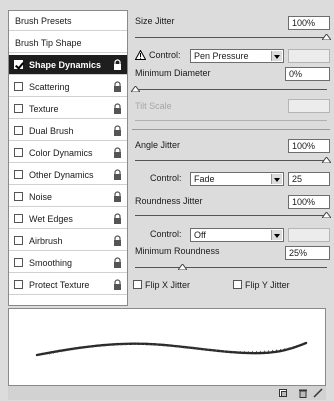 The width and height of the screenshot is (334, 401). What do you see at coordinates (204, 179) in the screenshot?
I see `angle-control-value: Fade` at bounding box center [204, 179].